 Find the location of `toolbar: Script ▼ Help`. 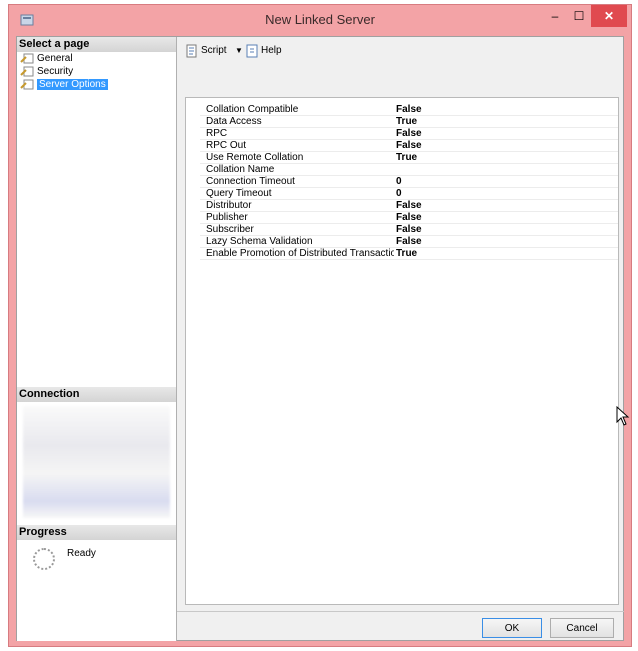

toolbar: Script ▼ Help is located at coordinates (401, 50).